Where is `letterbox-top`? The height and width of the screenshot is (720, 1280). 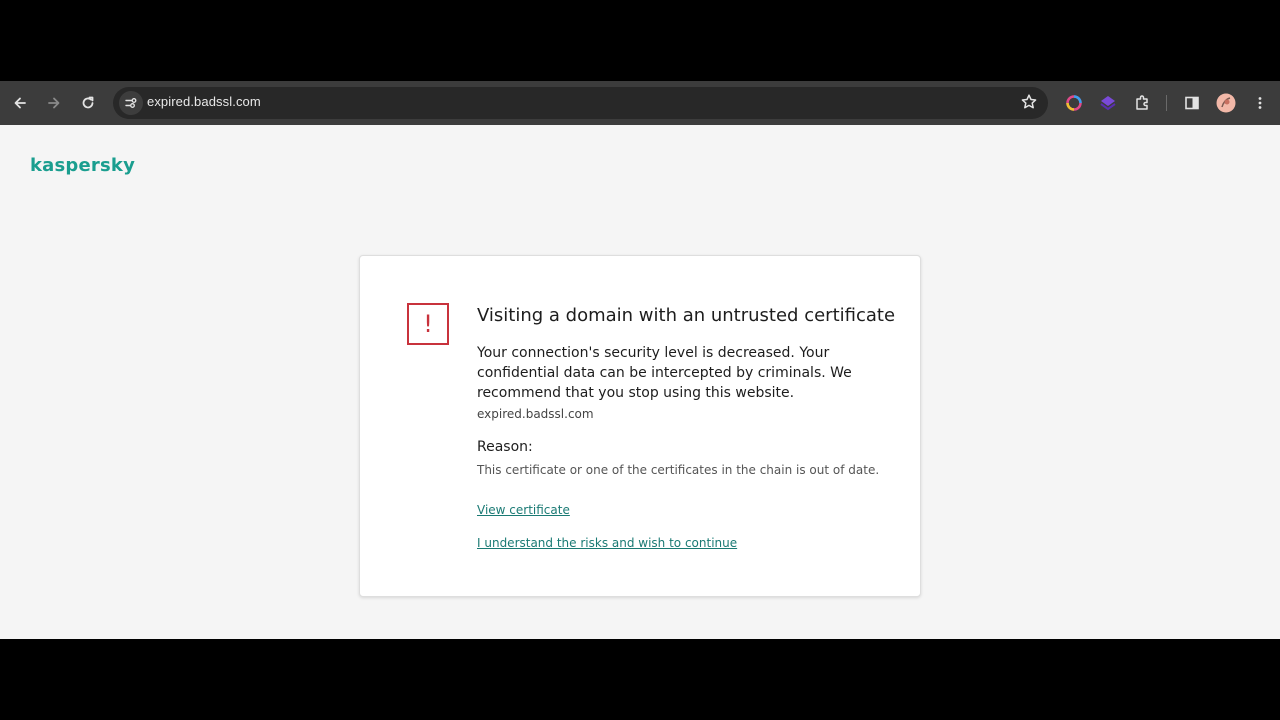 letterbox-top is located at coordinates (640, 40).